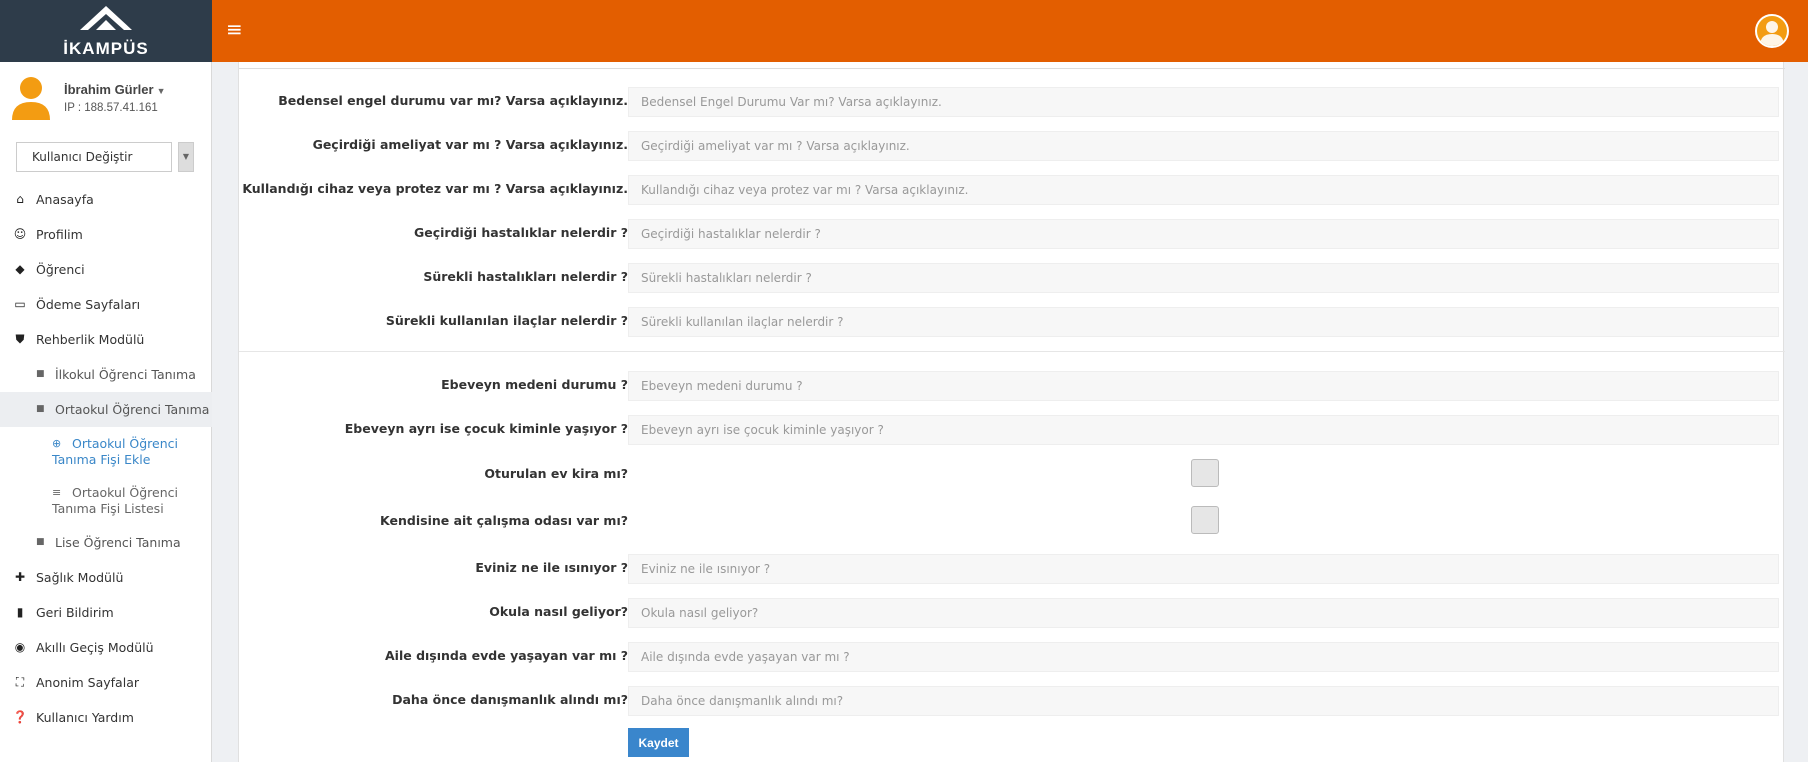 This screenshot has width=1808, height=762. I want to click on sidebar-item-label: Geri Bildirim, so click(75, 612).